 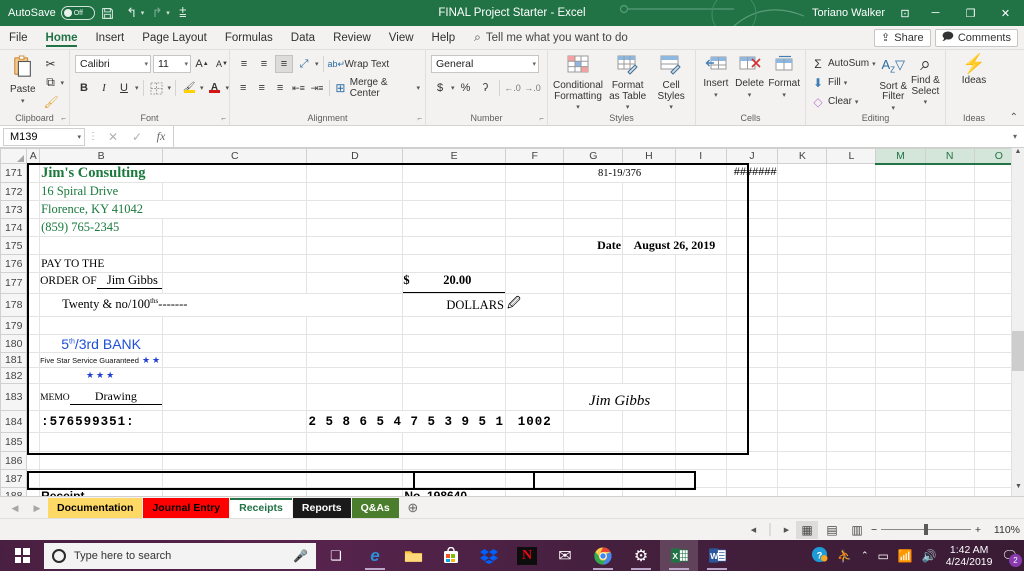 I want to click on cell-F180, so click(x=535, y=343).